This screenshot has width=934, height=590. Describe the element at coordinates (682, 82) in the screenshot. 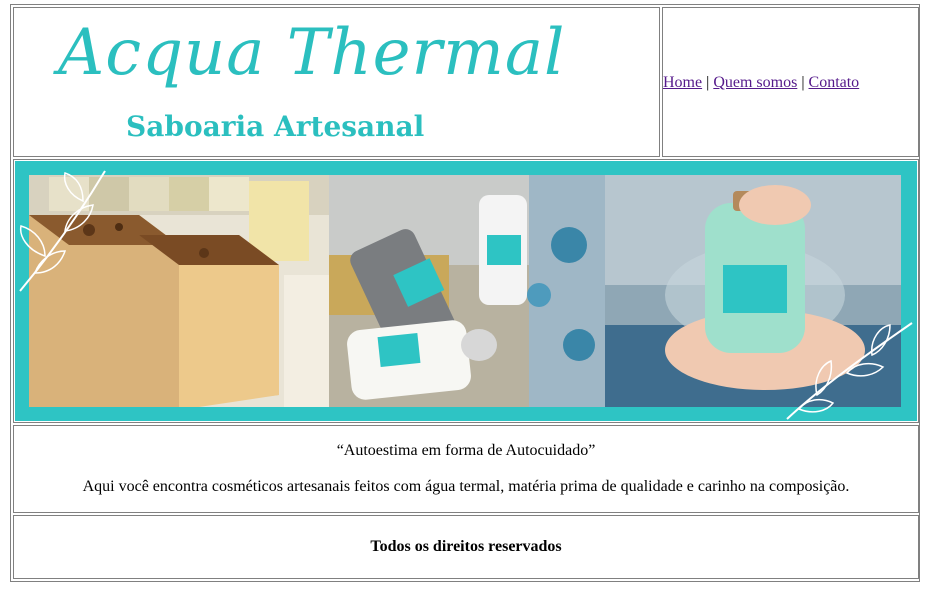

I see `nav-link-home: Home` at that location.